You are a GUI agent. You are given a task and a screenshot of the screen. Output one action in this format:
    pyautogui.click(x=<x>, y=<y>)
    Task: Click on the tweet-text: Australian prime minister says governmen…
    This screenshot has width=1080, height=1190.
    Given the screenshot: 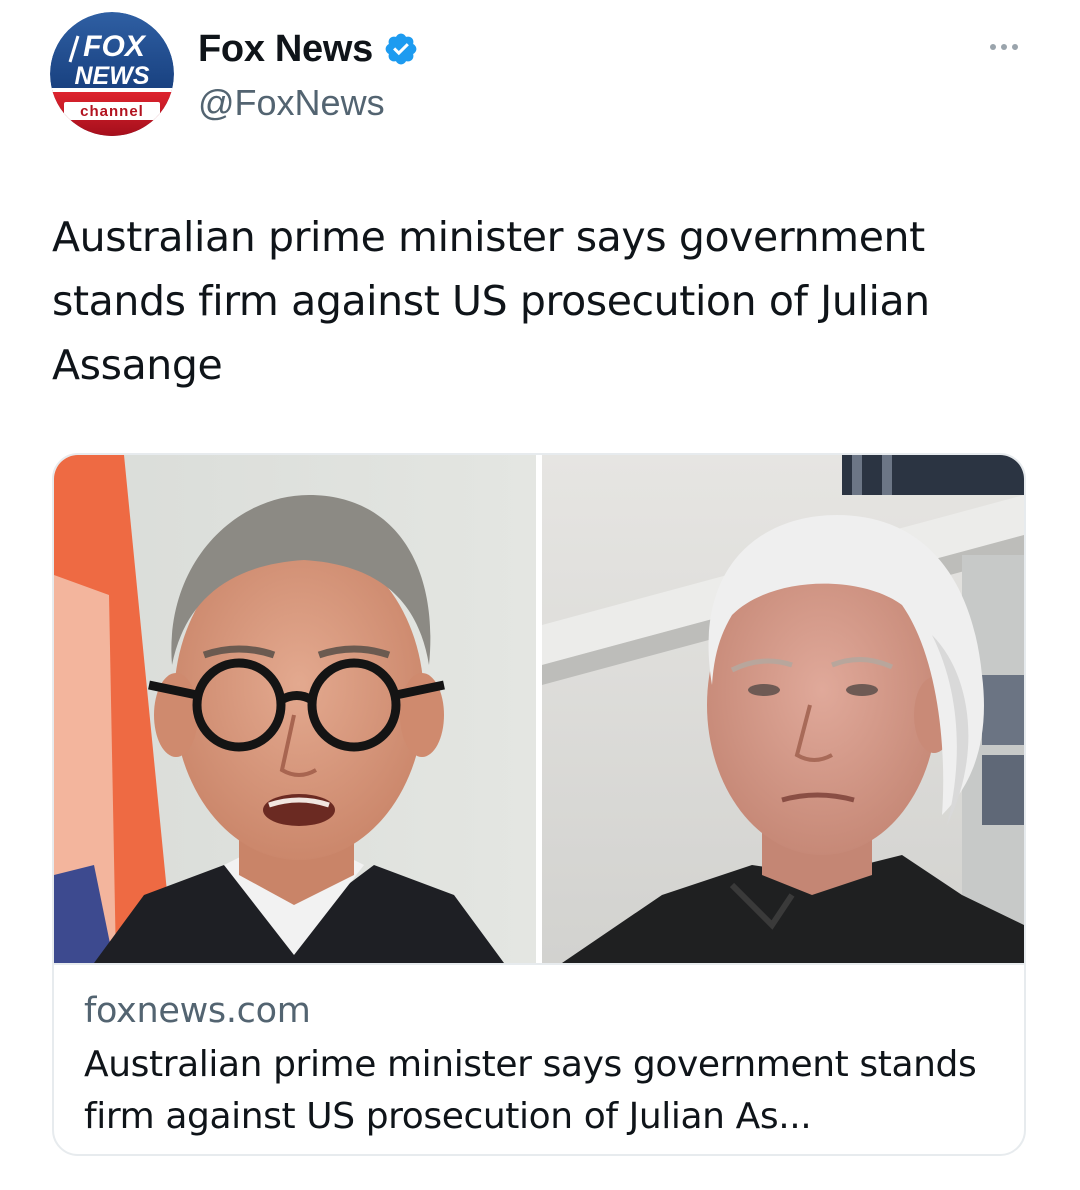 What is the action you would take?
    pyautogui.click(x=491, y=301)
    